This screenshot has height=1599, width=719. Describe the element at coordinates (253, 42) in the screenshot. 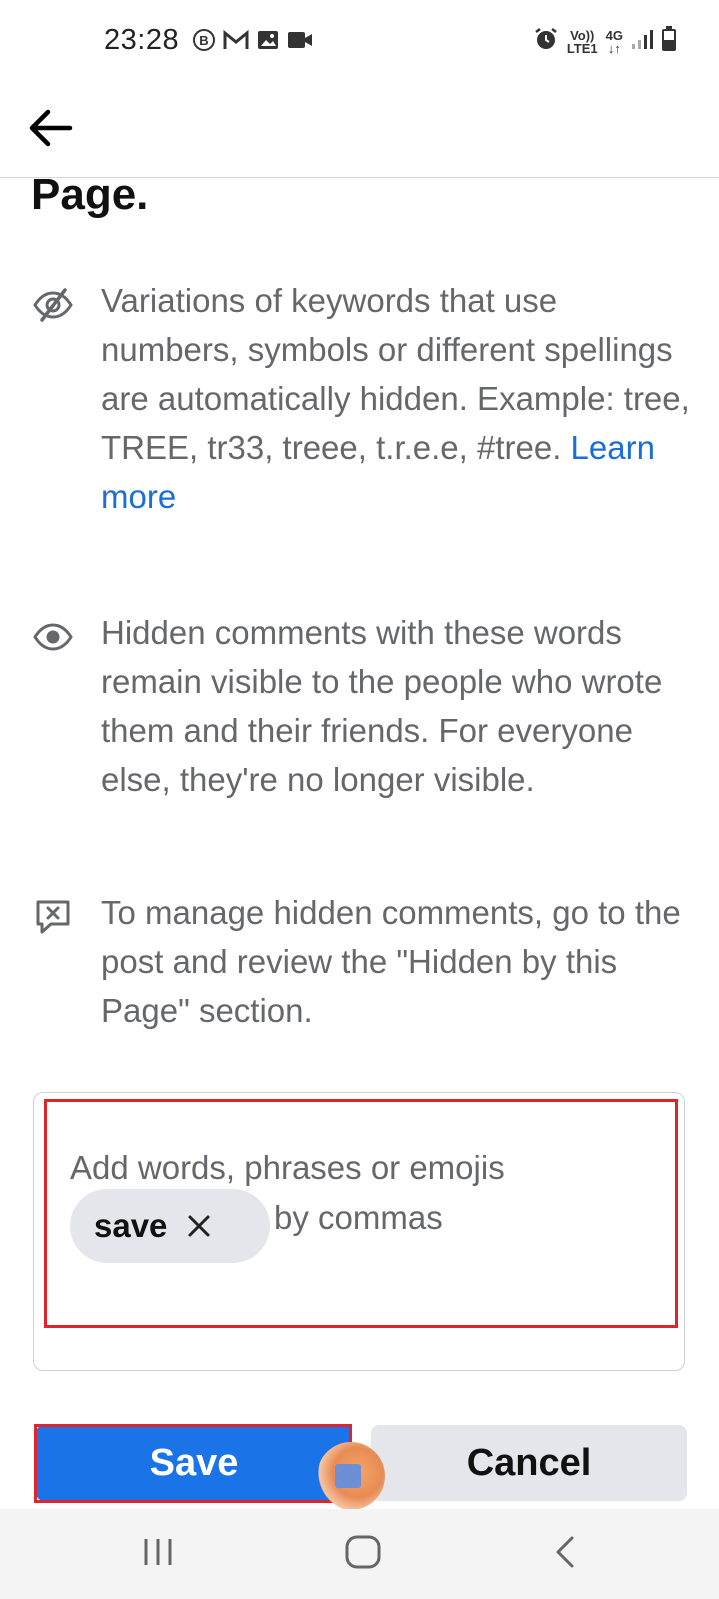

I see `status-notification-icons: B` at that location.